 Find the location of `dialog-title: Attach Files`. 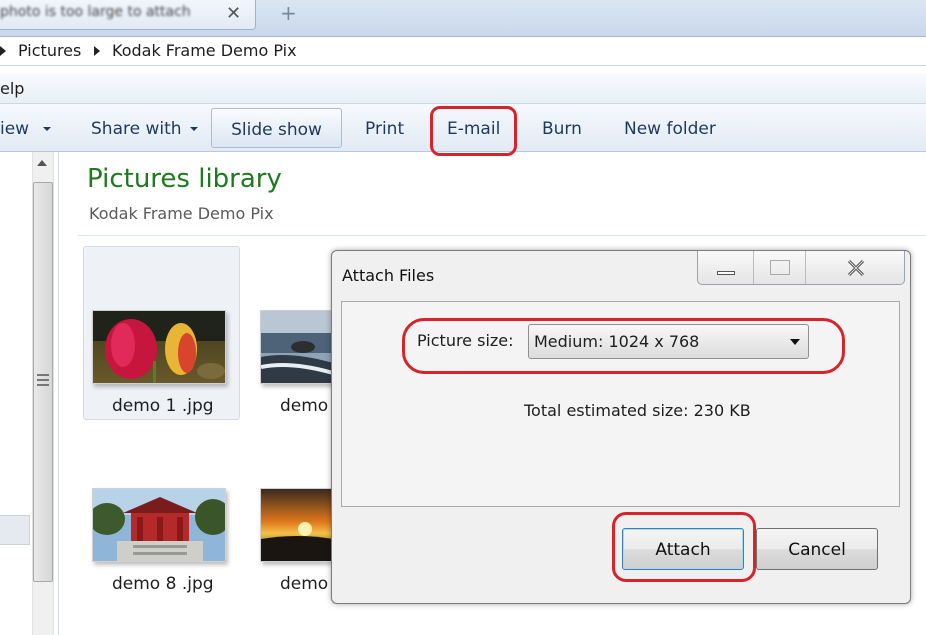

dialog-title: Attach Files is located at coordinates (388, 275).